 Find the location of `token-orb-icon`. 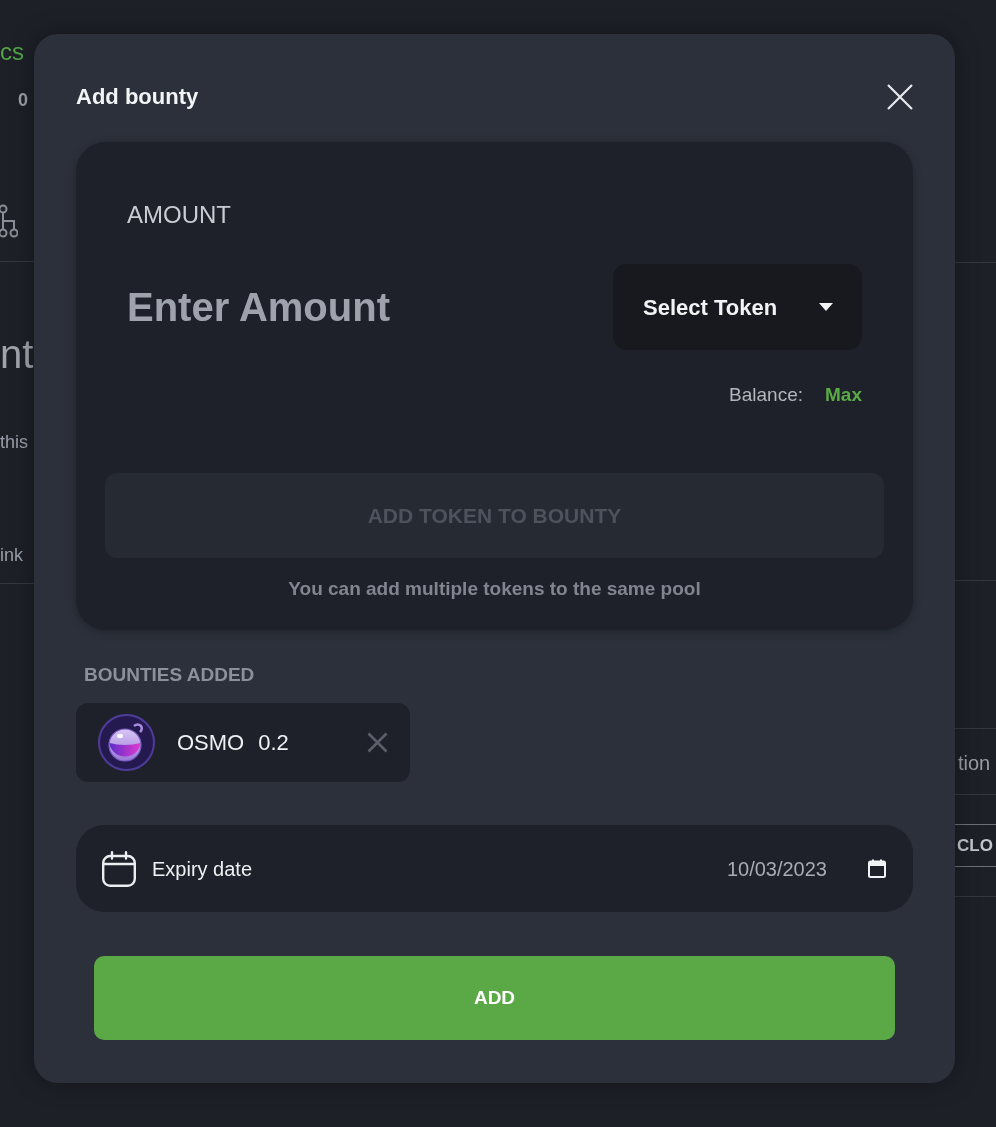

token-orb-icon is located at coordinates (126, 742).